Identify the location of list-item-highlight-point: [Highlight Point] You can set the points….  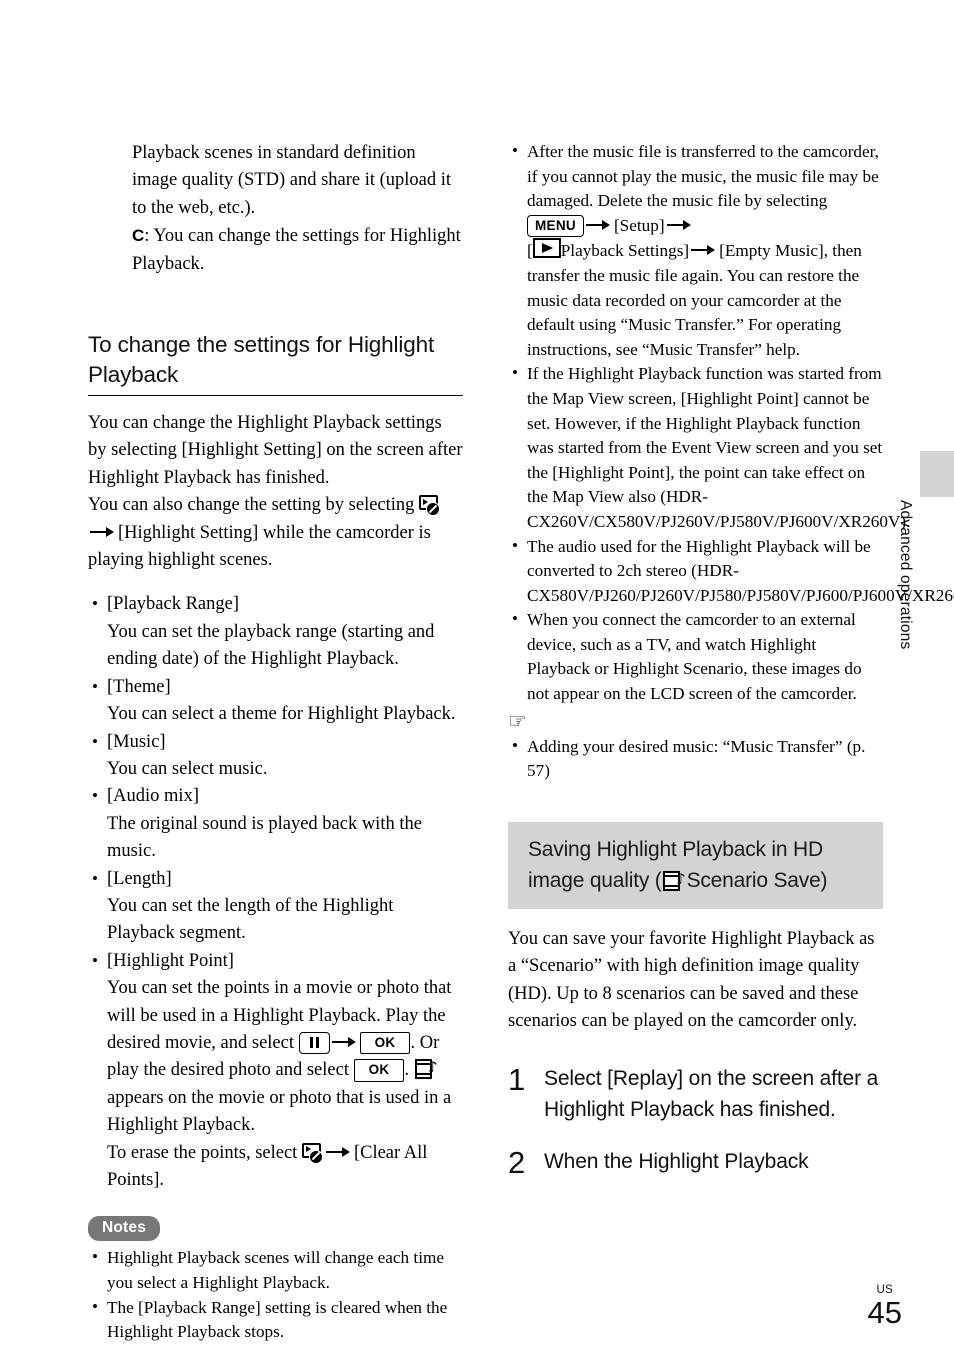
(275, 1071).